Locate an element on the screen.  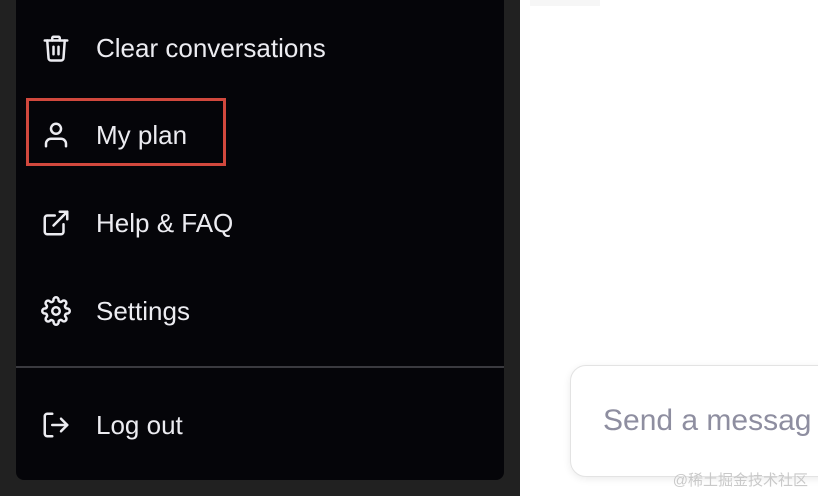
menu-divider is located at coordinates (260, 367).